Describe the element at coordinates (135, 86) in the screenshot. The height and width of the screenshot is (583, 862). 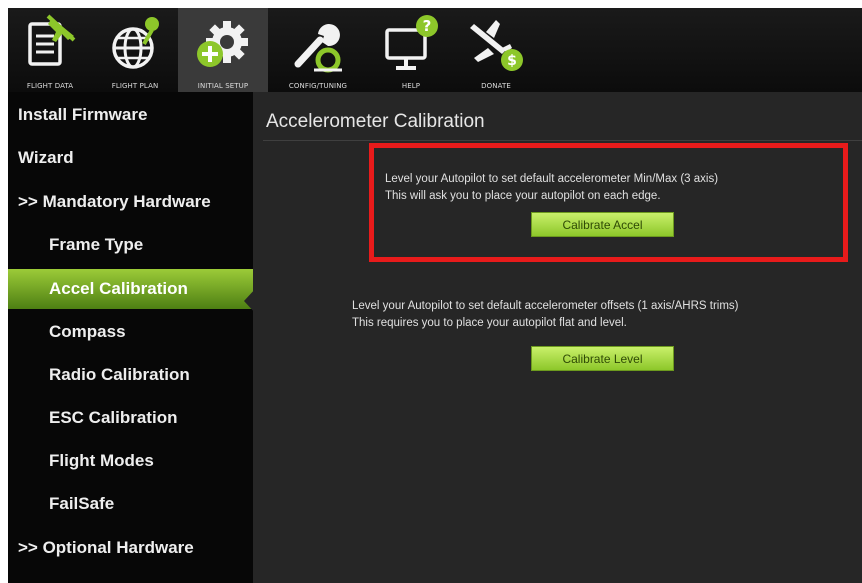
I see `flight-plan-label: FLIGHT PLAN` at that location.